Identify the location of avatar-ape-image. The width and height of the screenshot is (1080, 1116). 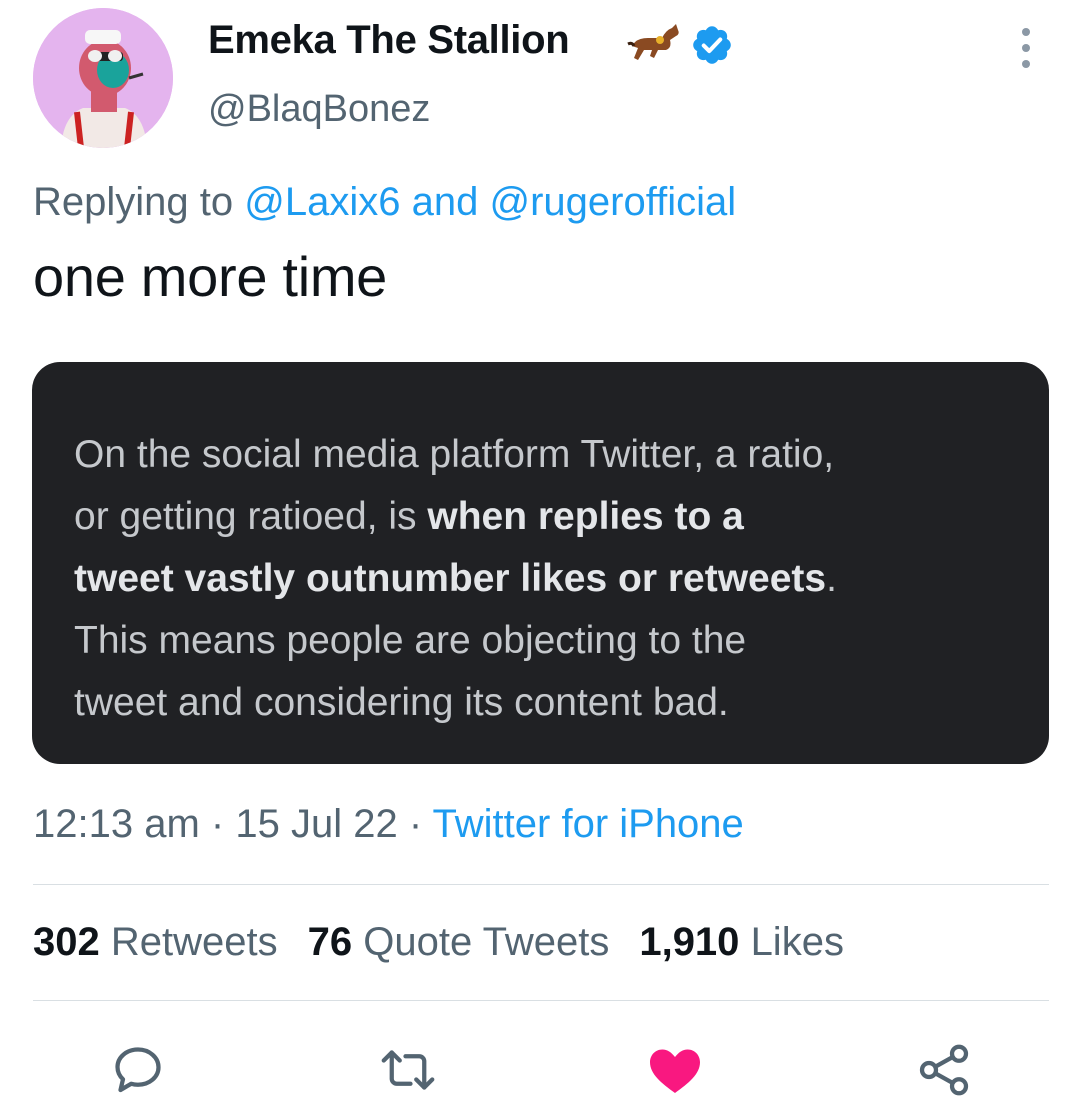
(103, 78).